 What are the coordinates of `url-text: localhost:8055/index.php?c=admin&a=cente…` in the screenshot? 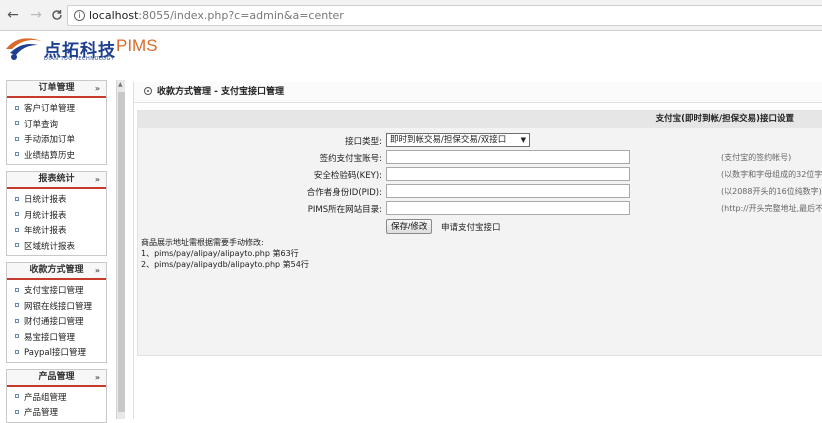 It's located at (216, 15).